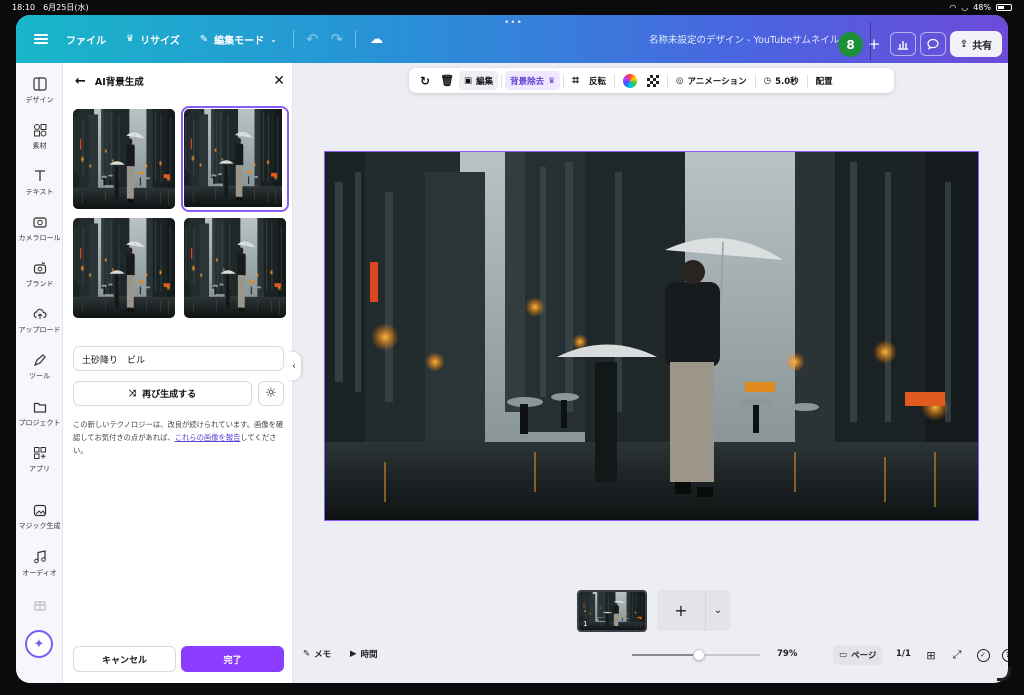 The image size is (1024, 695). What do you see at coordinates (39, 275) in the screenshot?
I see `rail-item-brand: ブランド` at bounding box center [39, 275].